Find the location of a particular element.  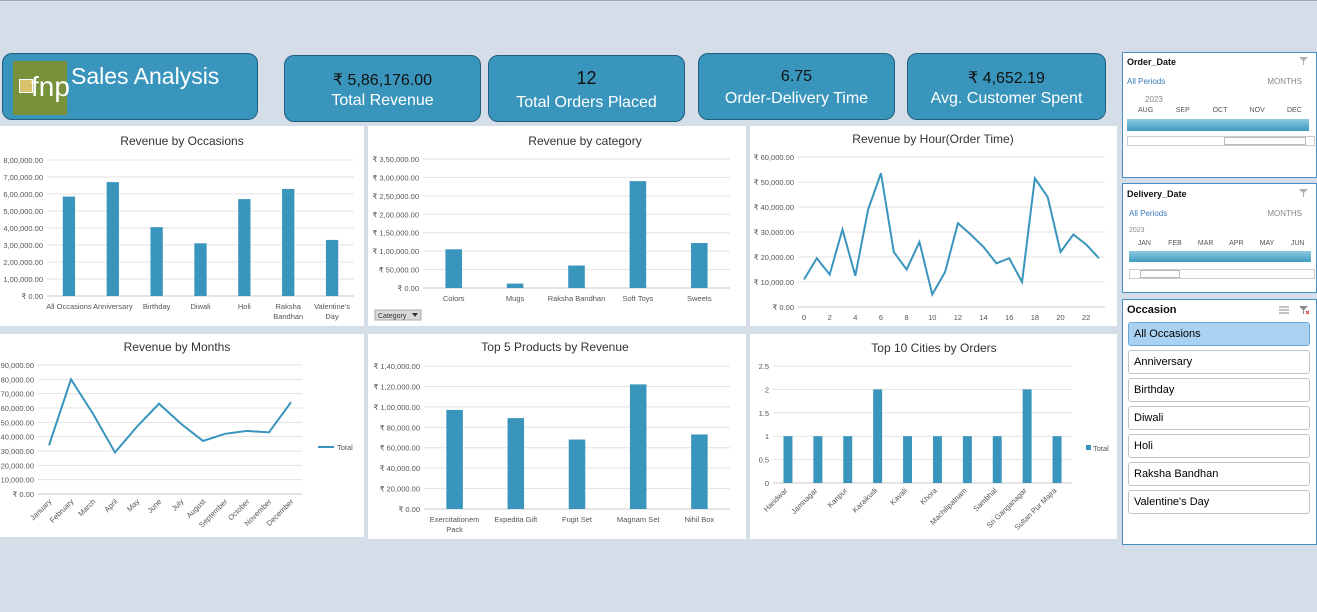

chart-title: Top 5 Products by Revenue is located at coordinates (555, 347).